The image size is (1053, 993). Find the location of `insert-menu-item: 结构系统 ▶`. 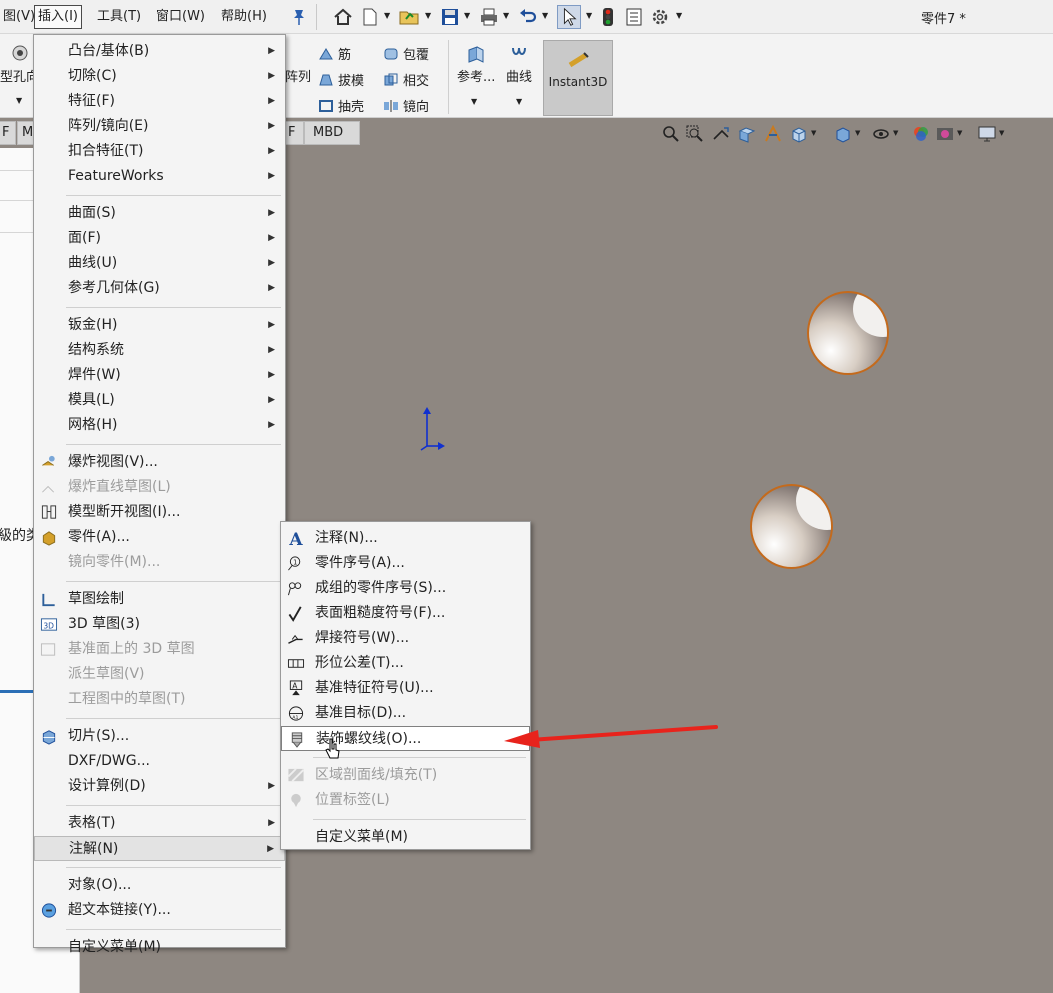

insert-menu-item: 结构系统 ▶ is located at coordinates (159, 350).